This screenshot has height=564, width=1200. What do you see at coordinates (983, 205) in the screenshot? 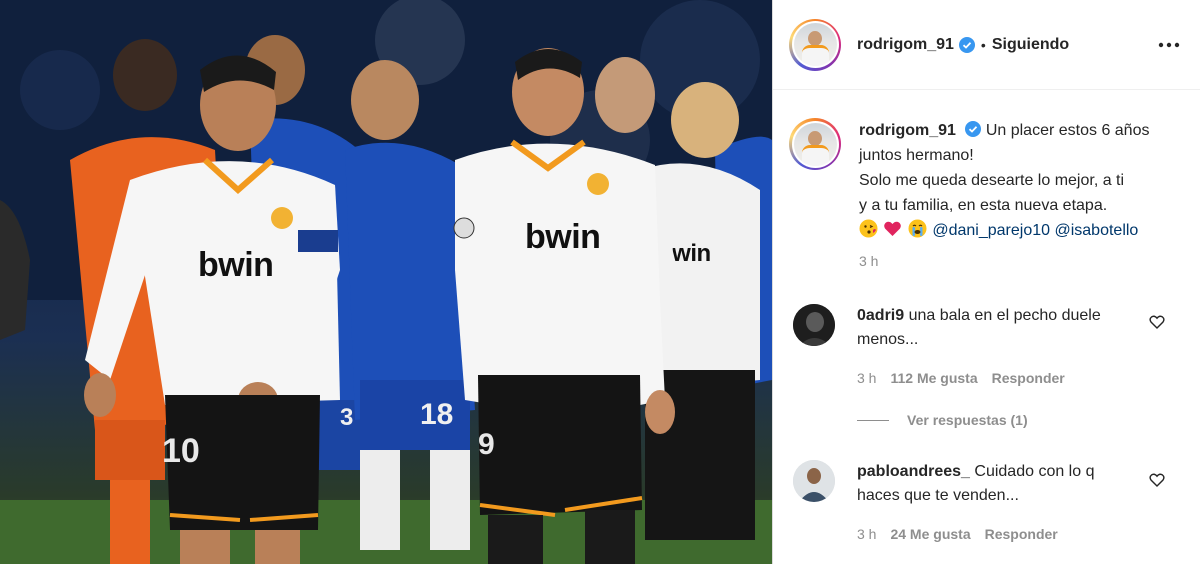
I see `caption-text-line4: y a tu familia, en esta nueva etapa.` at bounding box center [983, 205].